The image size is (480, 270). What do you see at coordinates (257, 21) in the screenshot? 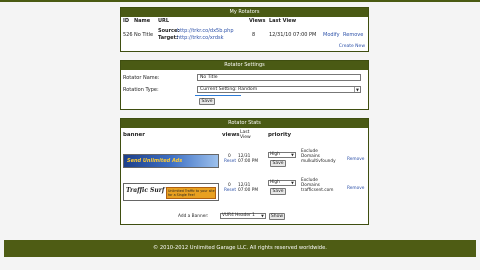
I see `col-views: Views` at bounding box center [257, 21].